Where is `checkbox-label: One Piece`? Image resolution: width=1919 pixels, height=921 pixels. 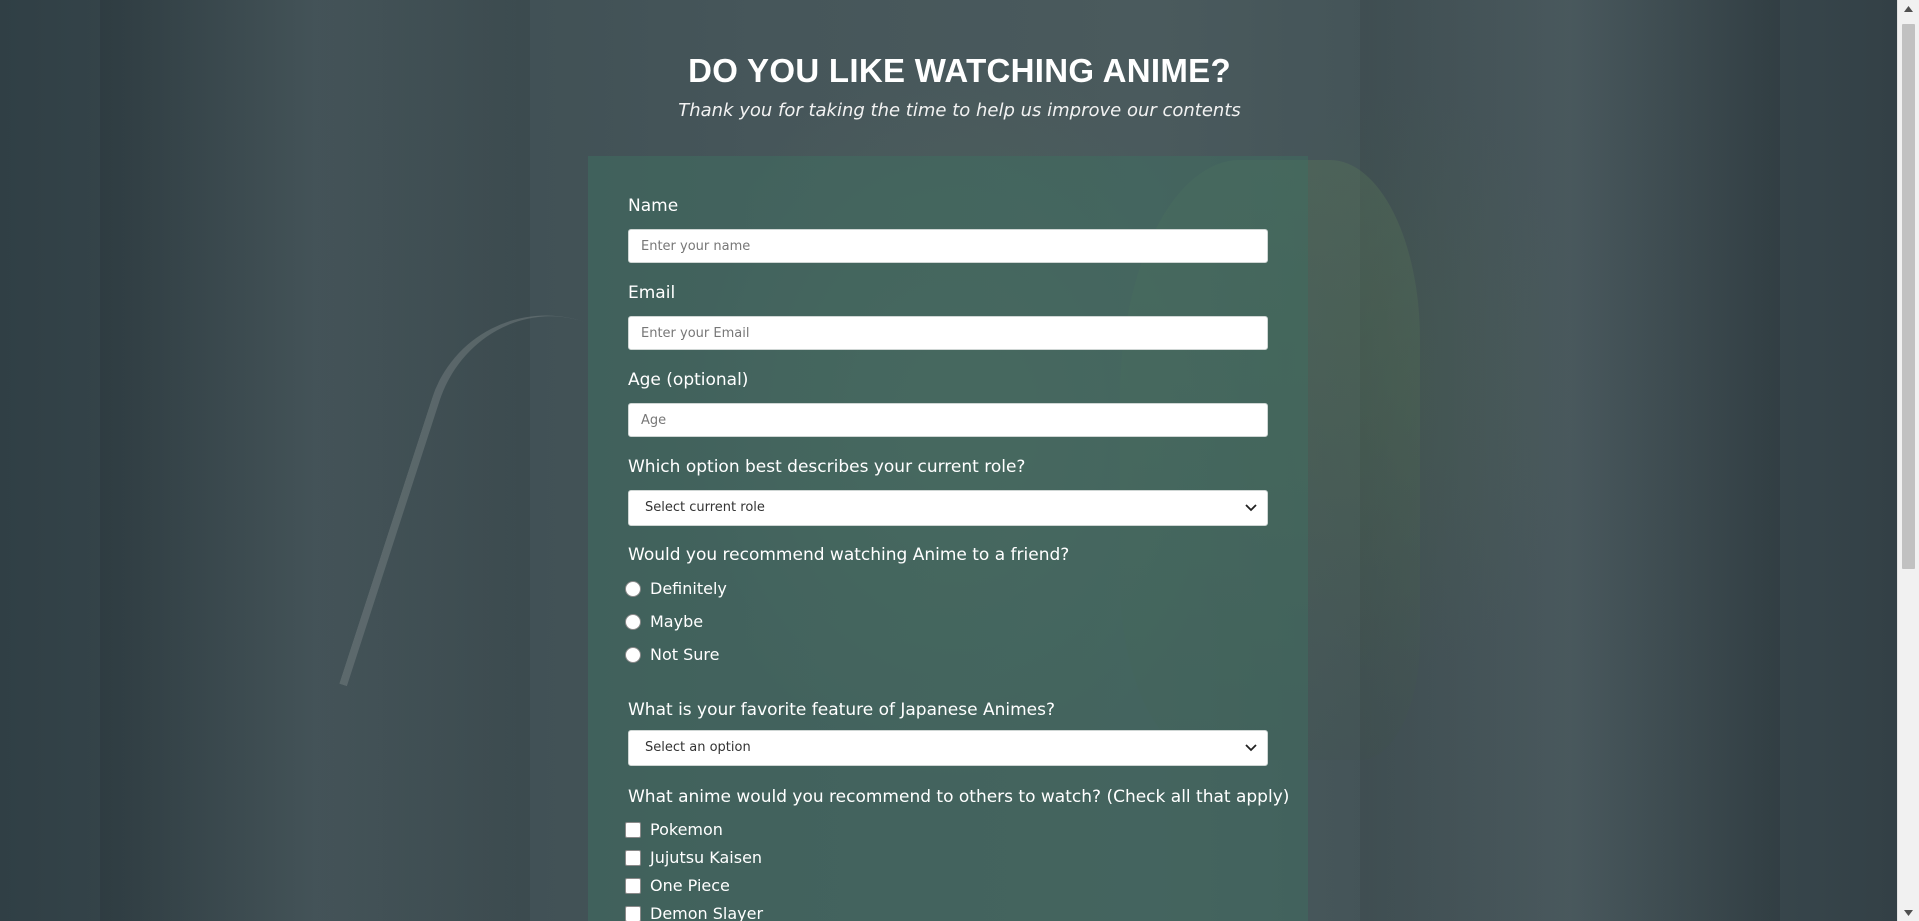 checkbox-label: One Piece is located at coordinates (690, 885).